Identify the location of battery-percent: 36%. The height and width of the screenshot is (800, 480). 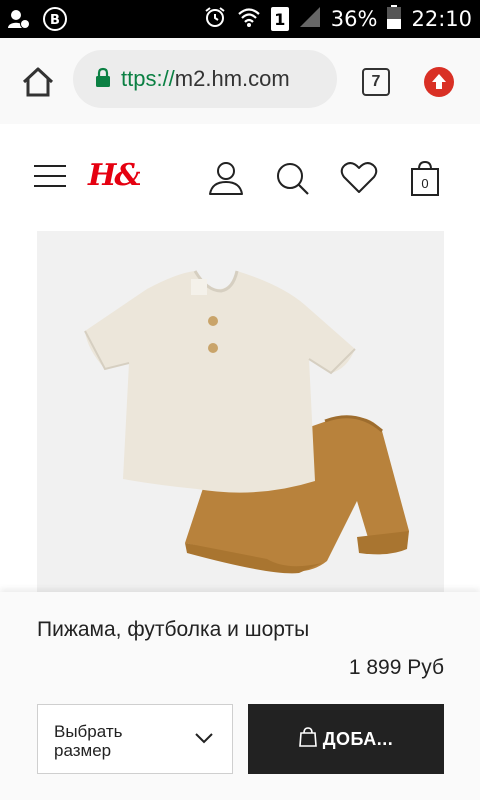
(354, 19).